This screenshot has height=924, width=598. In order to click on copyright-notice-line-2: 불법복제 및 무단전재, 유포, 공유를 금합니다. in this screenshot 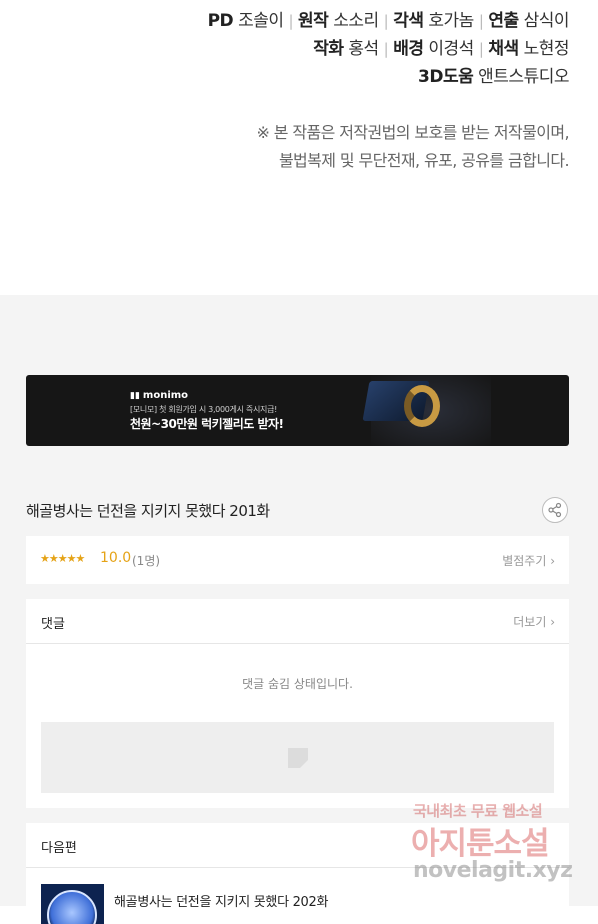, I will do `click(424, 160)`.